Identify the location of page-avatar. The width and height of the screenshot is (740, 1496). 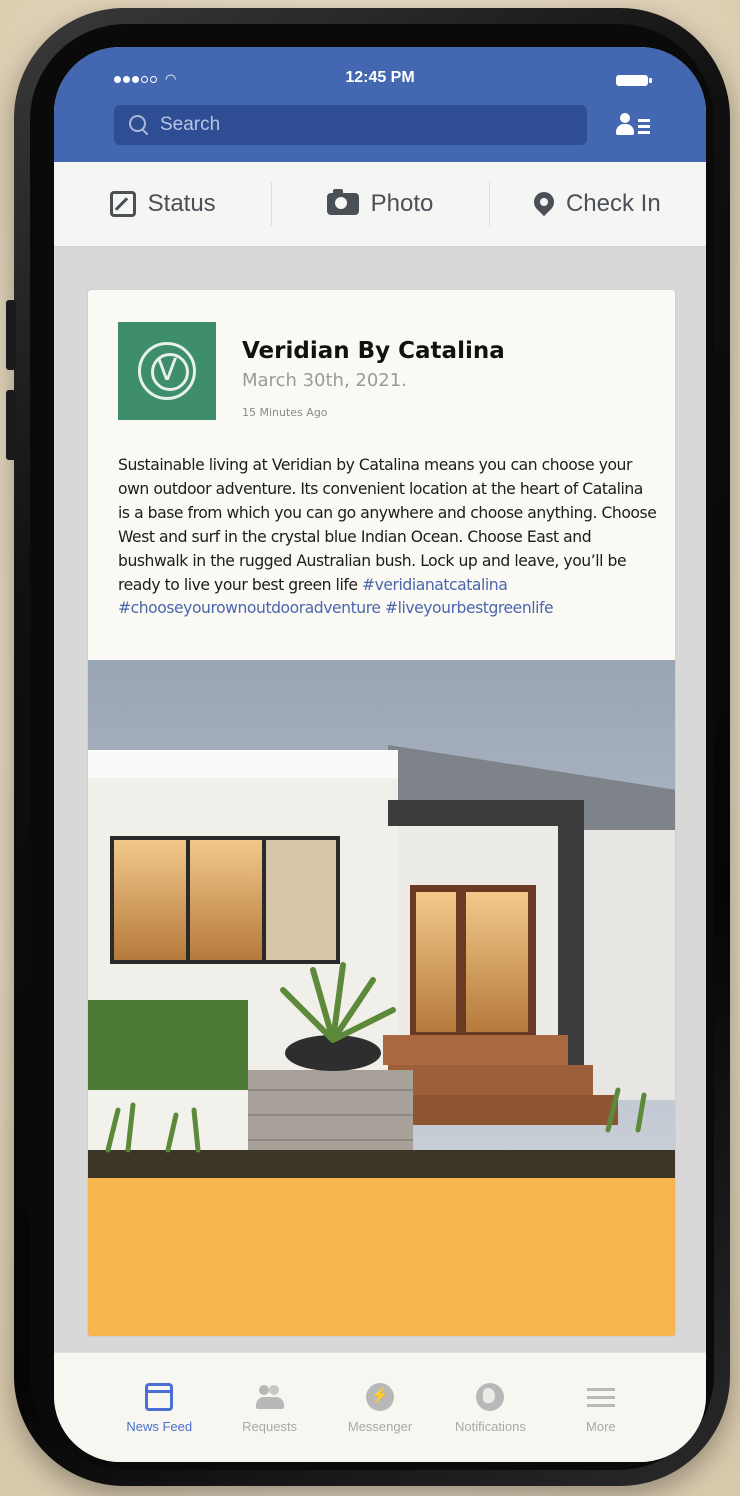
(167, 371).